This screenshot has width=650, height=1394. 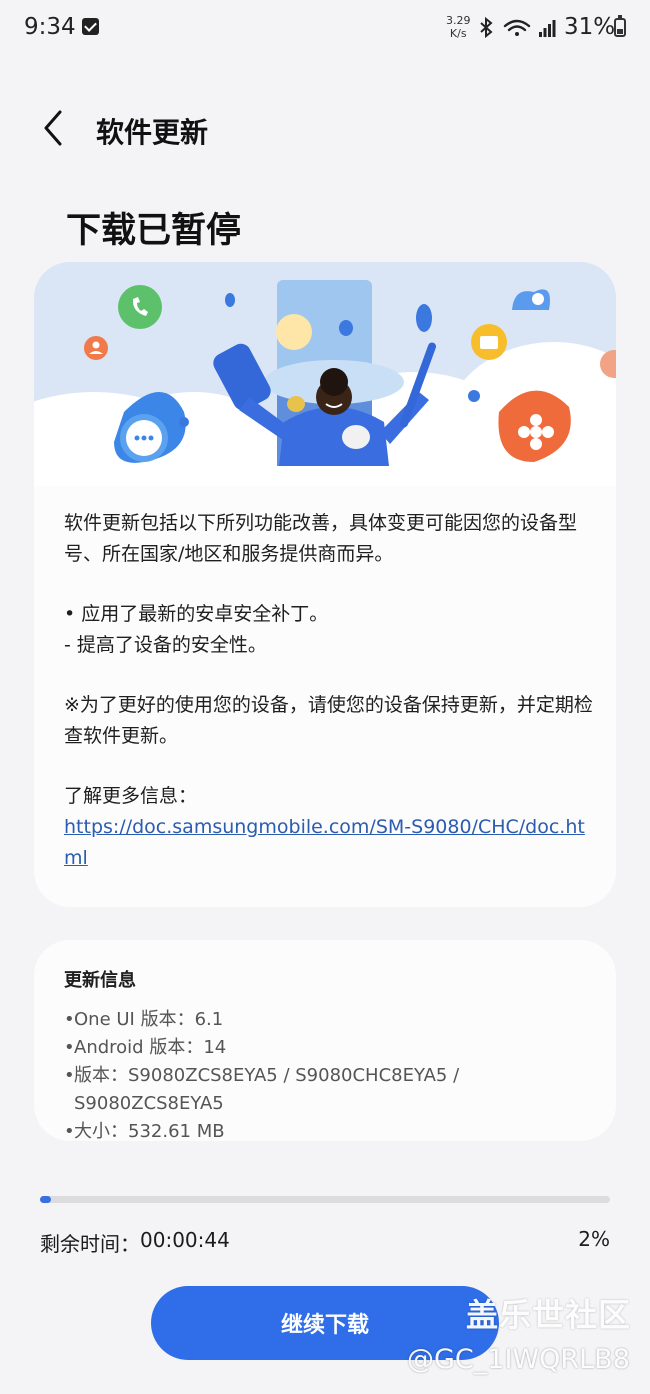 I want to click on header-title: 软件更新, so click(x=152, y=132).